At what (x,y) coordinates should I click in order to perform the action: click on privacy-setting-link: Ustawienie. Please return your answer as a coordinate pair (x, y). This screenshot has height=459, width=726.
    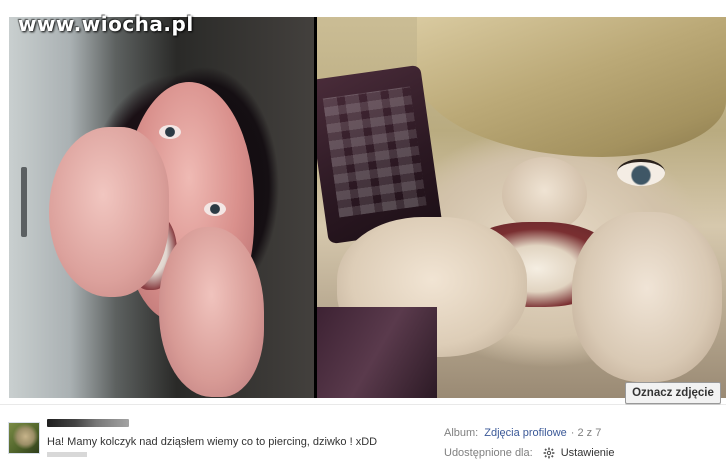
    Looking at the image, I should click on (588, 453).